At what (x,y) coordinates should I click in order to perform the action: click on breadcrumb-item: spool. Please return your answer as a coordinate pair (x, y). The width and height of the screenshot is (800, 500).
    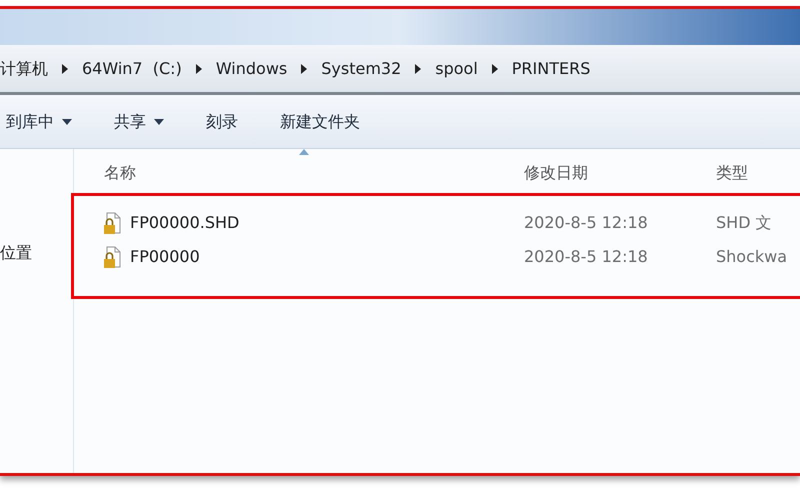
    Looking at the image, I should click on (456, 68).